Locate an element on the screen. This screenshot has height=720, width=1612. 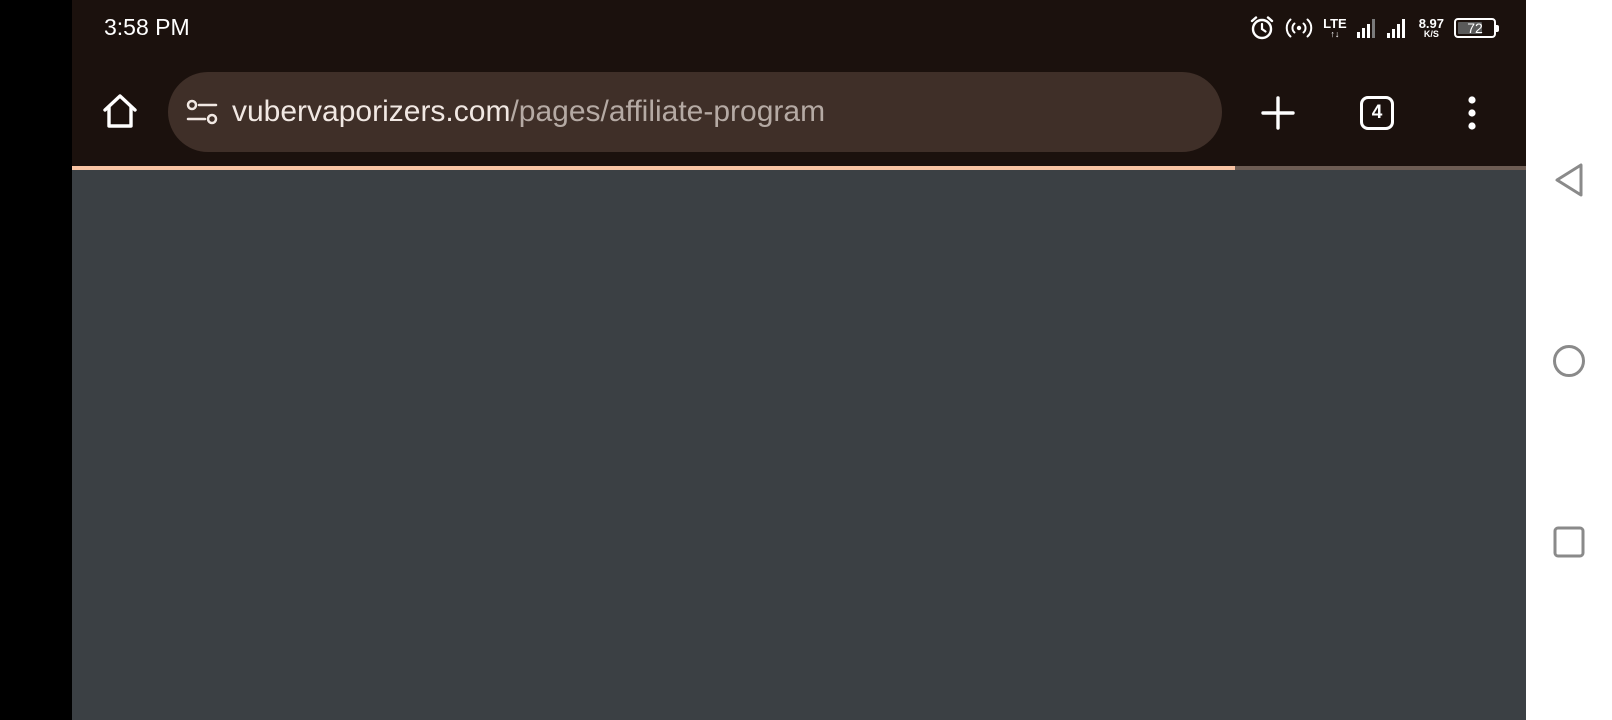
nav-recents-button is located at coordinates (1569, 542).